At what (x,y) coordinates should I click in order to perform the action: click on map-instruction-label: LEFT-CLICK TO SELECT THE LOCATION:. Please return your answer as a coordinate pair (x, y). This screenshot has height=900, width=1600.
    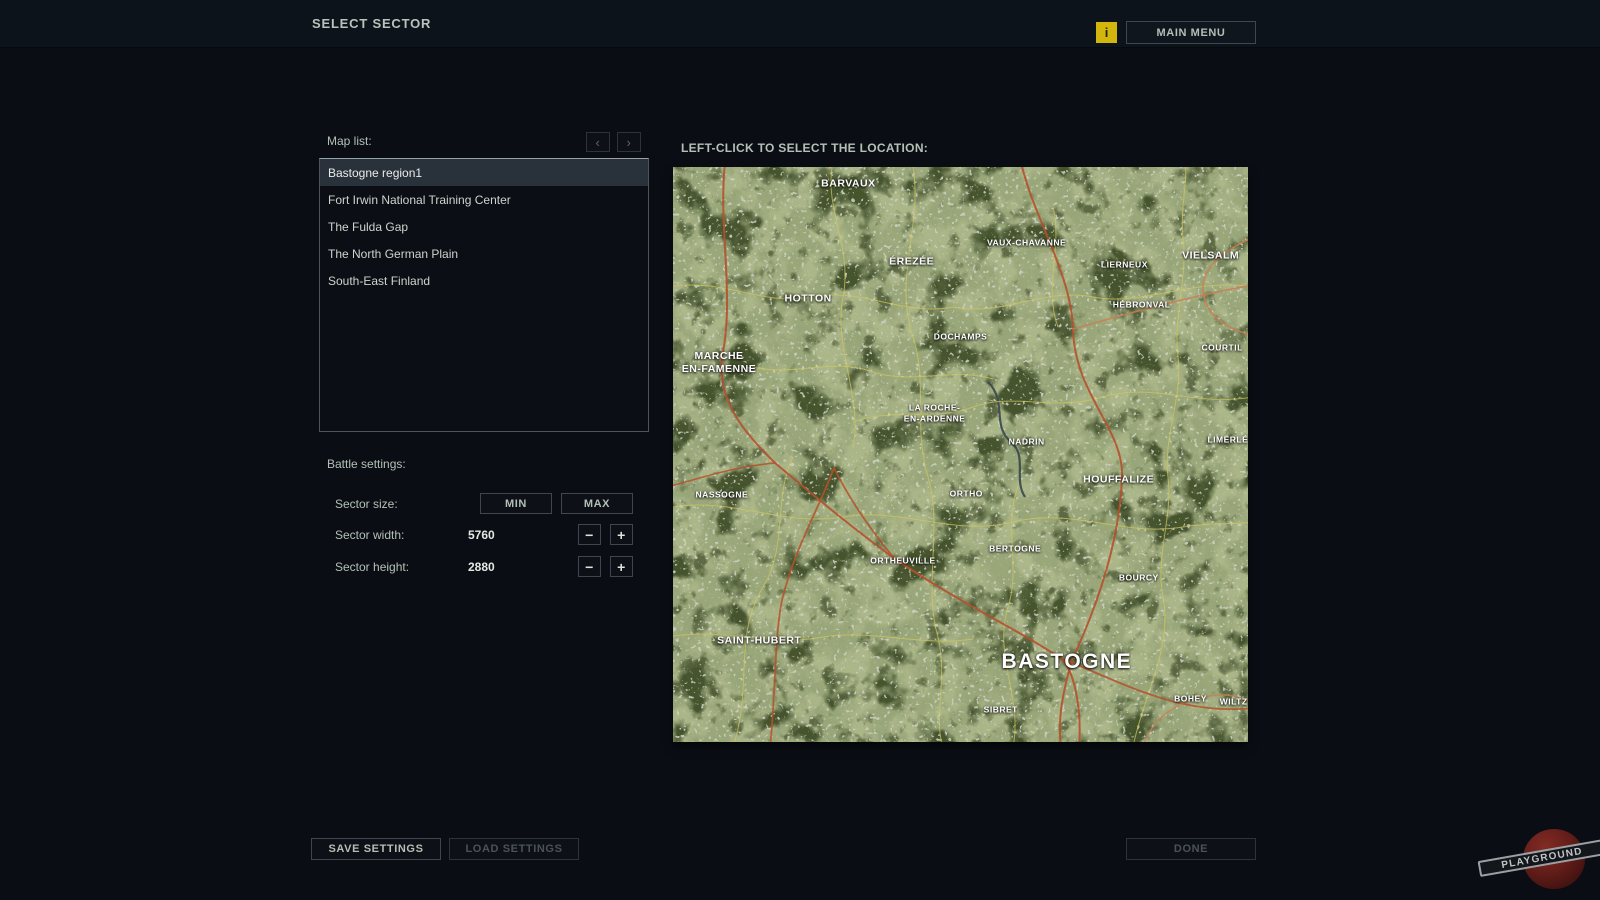
    Looking at the image, I should click on (805, 148).